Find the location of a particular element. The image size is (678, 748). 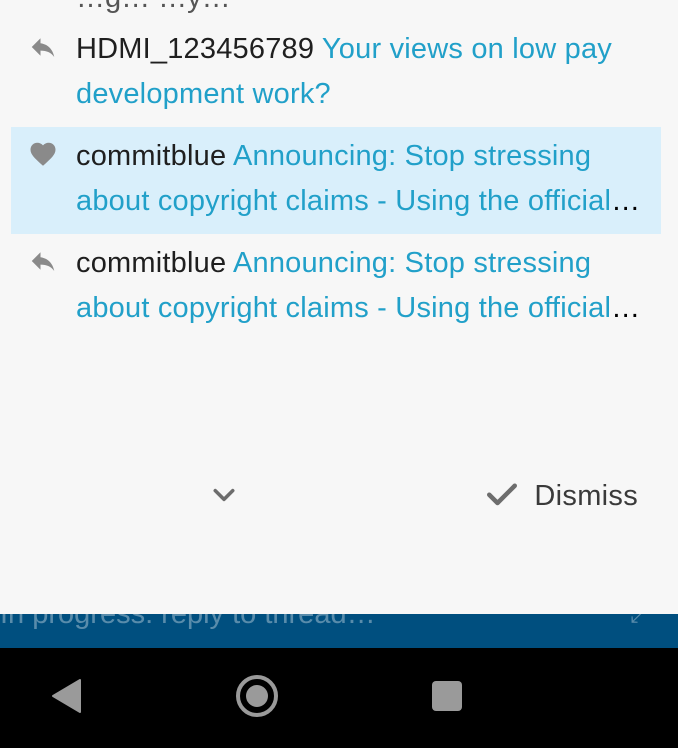

back-button is located at coordinates (66, 698).